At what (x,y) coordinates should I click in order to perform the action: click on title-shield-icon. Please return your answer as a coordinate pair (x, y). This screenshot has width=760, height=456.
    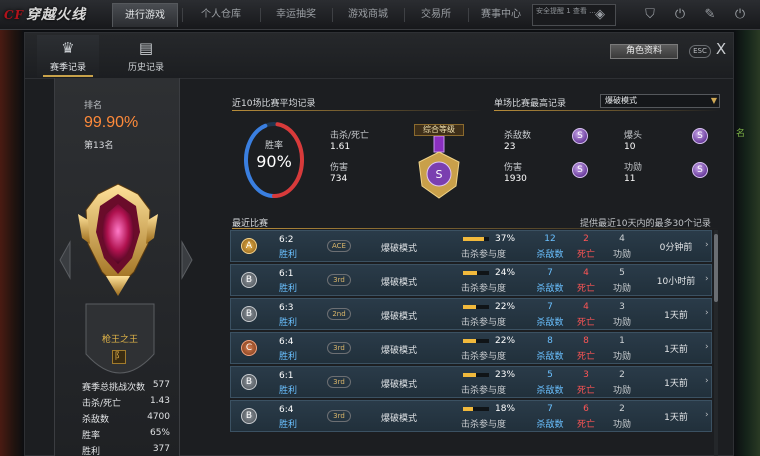
    Looking at the image, I should click on (120, 338).